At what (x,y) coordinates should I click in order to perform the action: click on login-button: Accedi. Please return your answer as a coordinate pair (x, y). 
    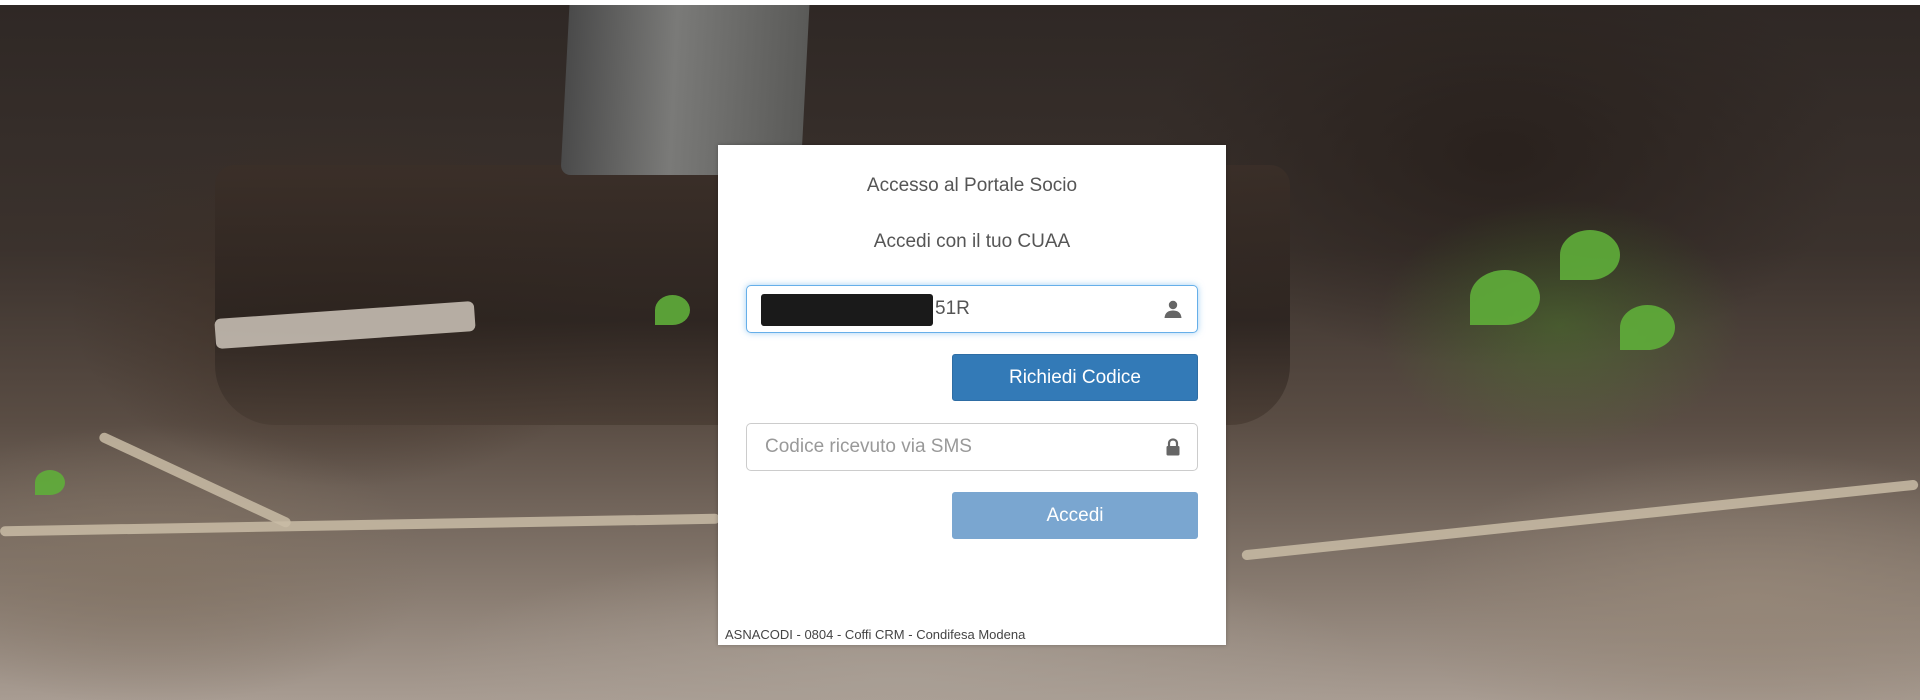
    Looking at the image, I should click on (1075, 515).